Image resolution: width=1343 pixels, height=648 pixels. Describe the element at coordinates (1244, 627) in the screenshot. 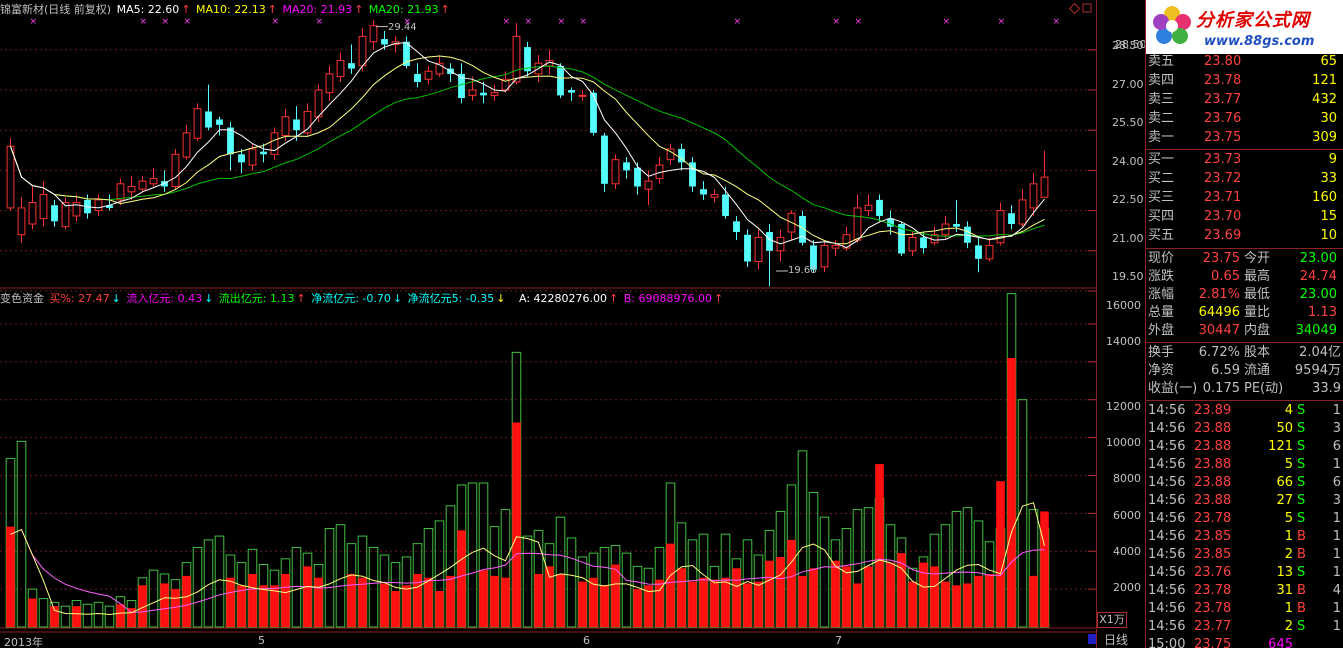

I see `tick-row: 14:56 23.77 2 S 1` at that location.